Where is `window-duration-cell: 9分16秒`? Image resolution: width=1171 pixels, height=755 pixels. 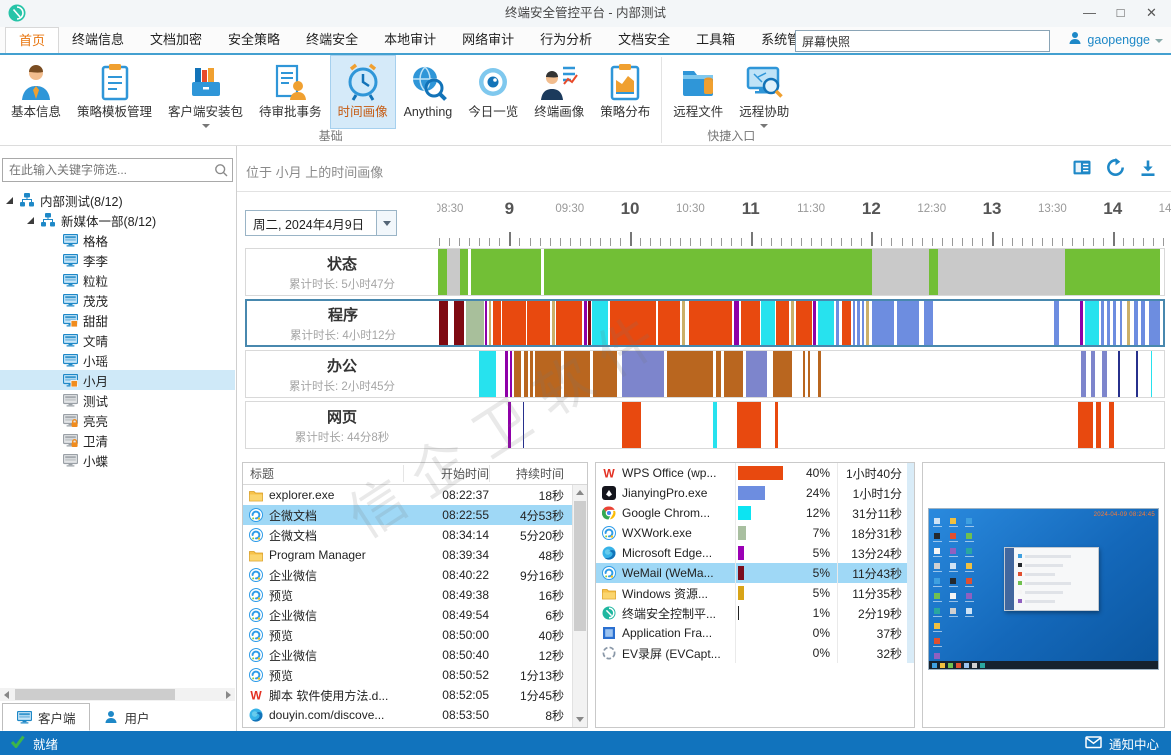
window-duration-cell: 9分16秒 is located at coordinates (541, 575).